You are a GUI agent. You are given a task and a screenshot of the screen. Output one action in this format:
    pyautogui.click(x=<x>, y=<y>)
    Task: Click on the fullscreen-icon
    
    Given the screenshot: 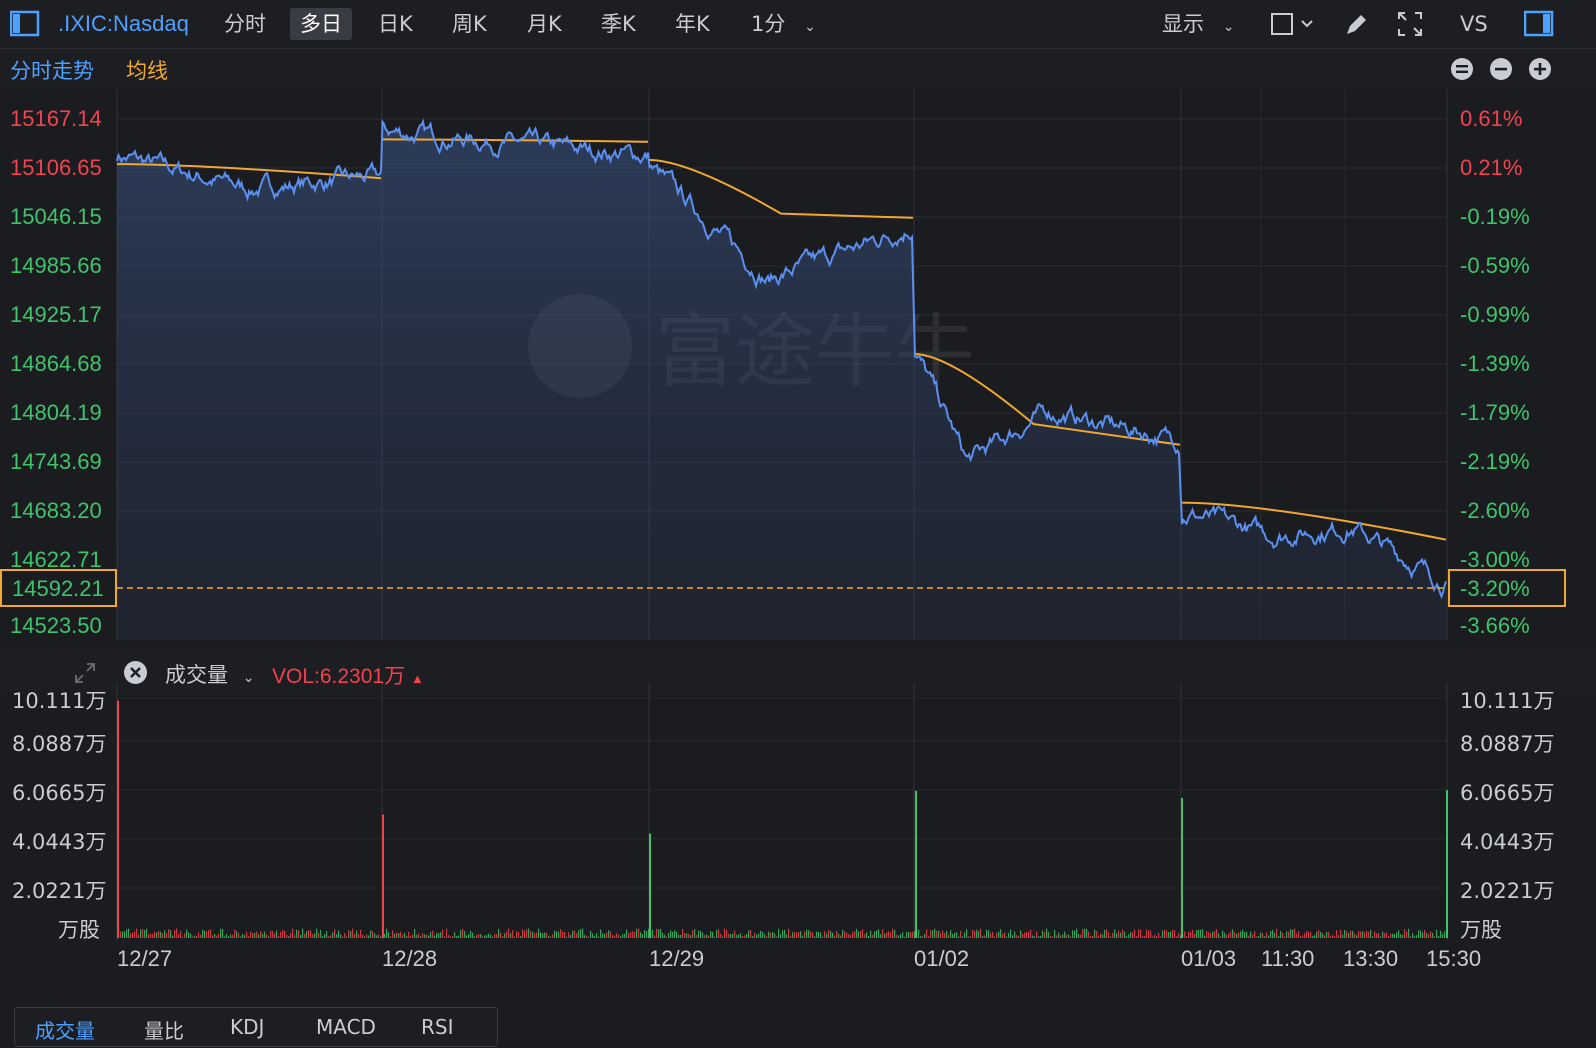 What is the action you would take?
    pyautogui.click(x=1410, y=24)
    